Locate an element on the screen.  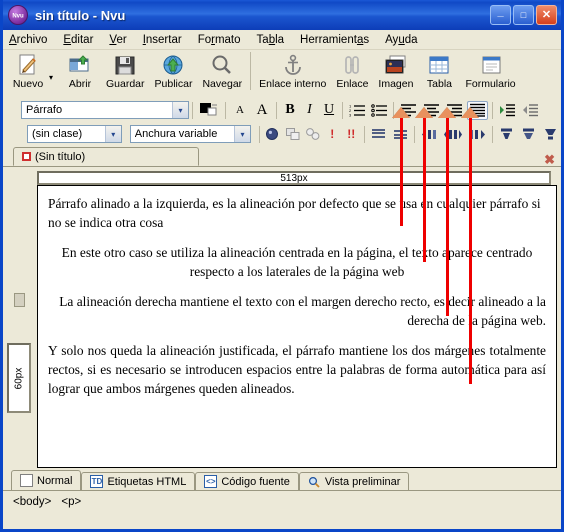
close-button: ✕ is located at coordinates (546, 15).